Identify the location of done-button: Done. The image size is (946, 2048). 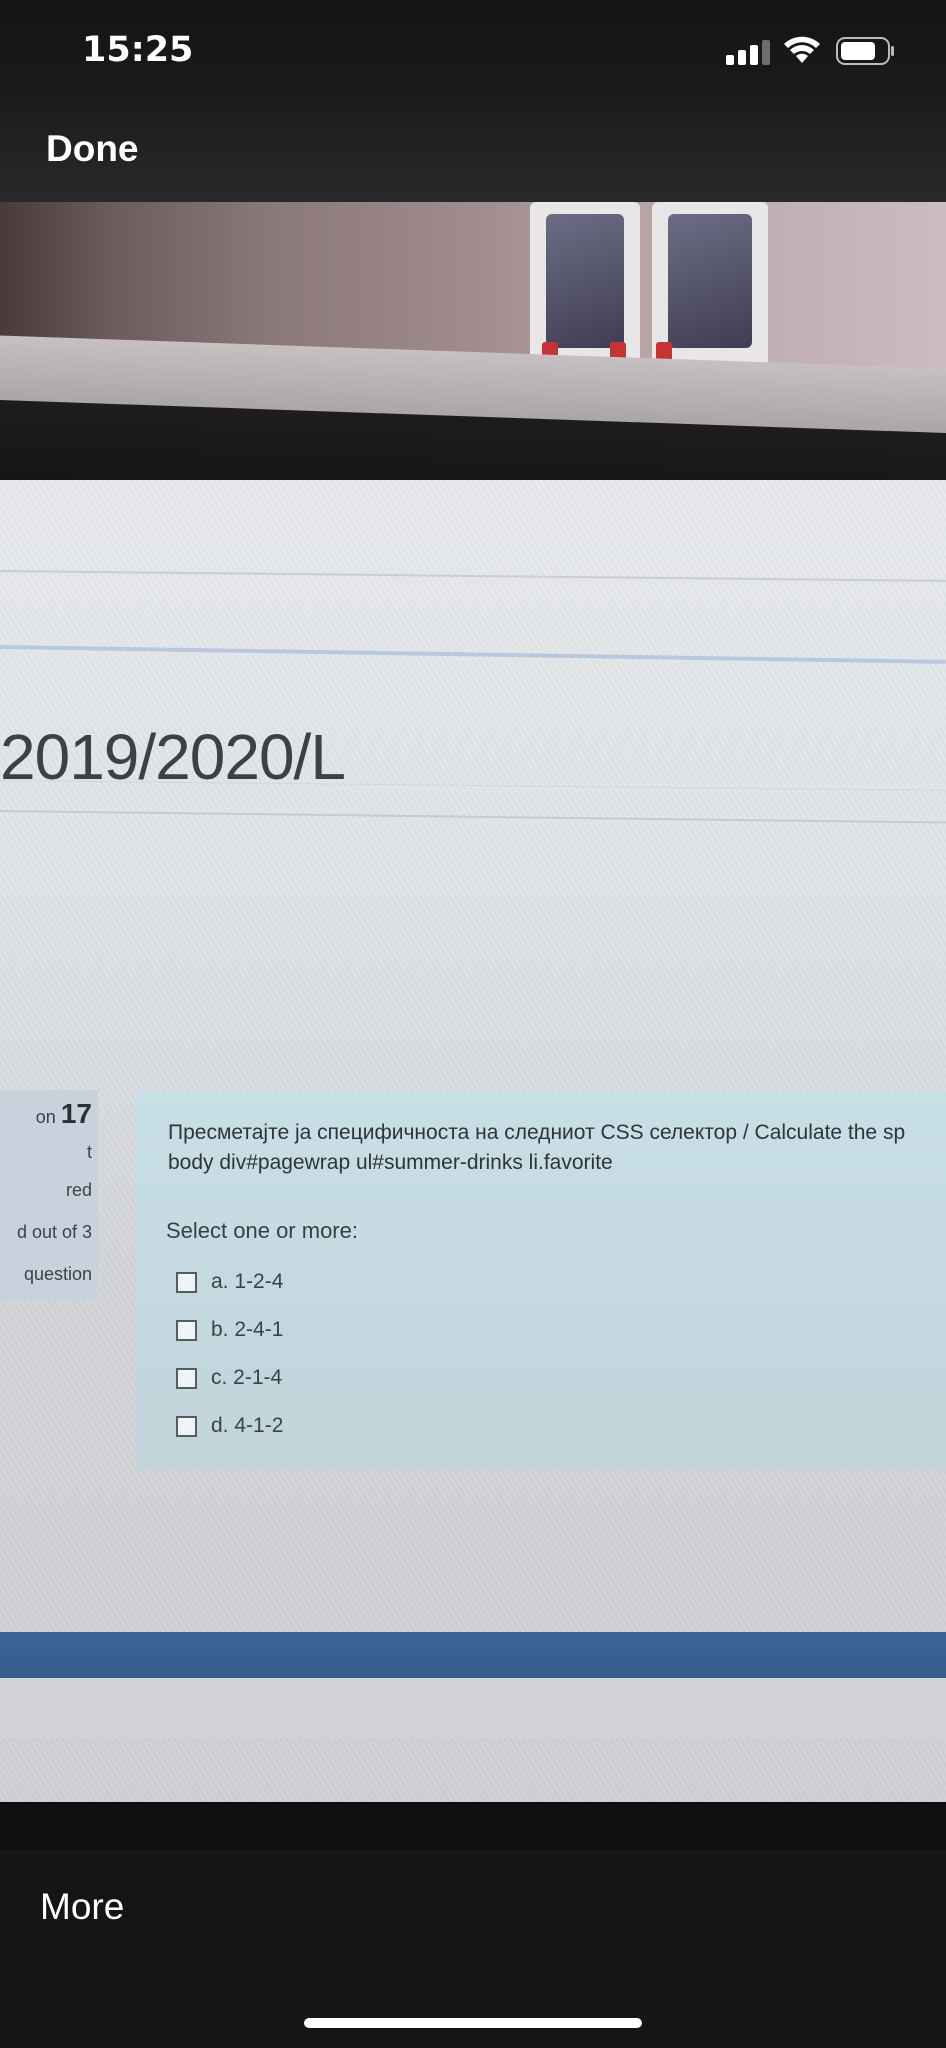
(92, 149).